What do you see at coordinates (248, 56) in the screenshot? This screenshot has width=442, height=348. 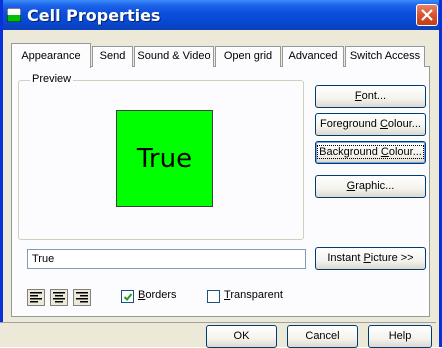 I see `tab-open-grid: Open grid` at bounding box center [248, 56].